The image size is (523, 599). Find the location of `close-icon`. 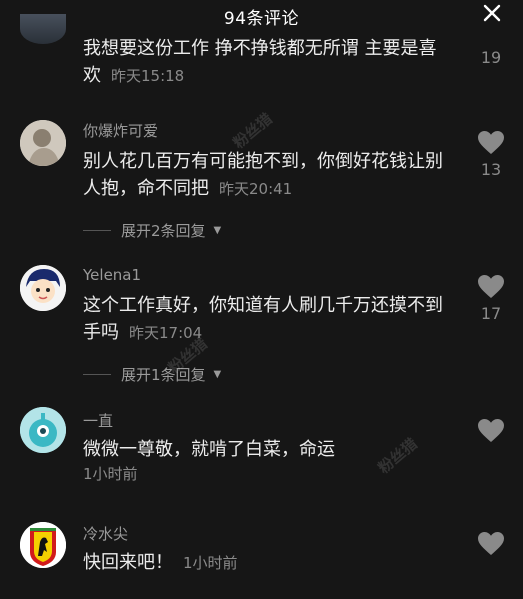

close-icon is located at coordinates (492, 13).